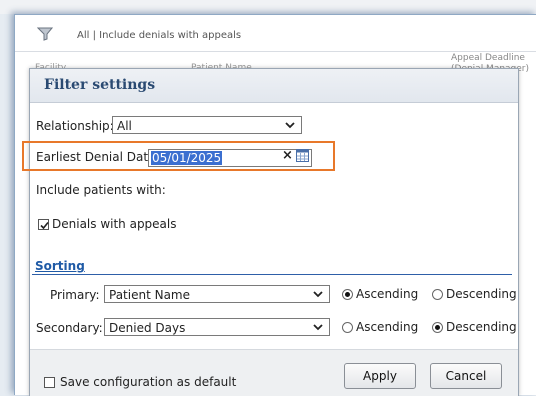  I want to click on primary-ascending-radio, so click(347, 294).